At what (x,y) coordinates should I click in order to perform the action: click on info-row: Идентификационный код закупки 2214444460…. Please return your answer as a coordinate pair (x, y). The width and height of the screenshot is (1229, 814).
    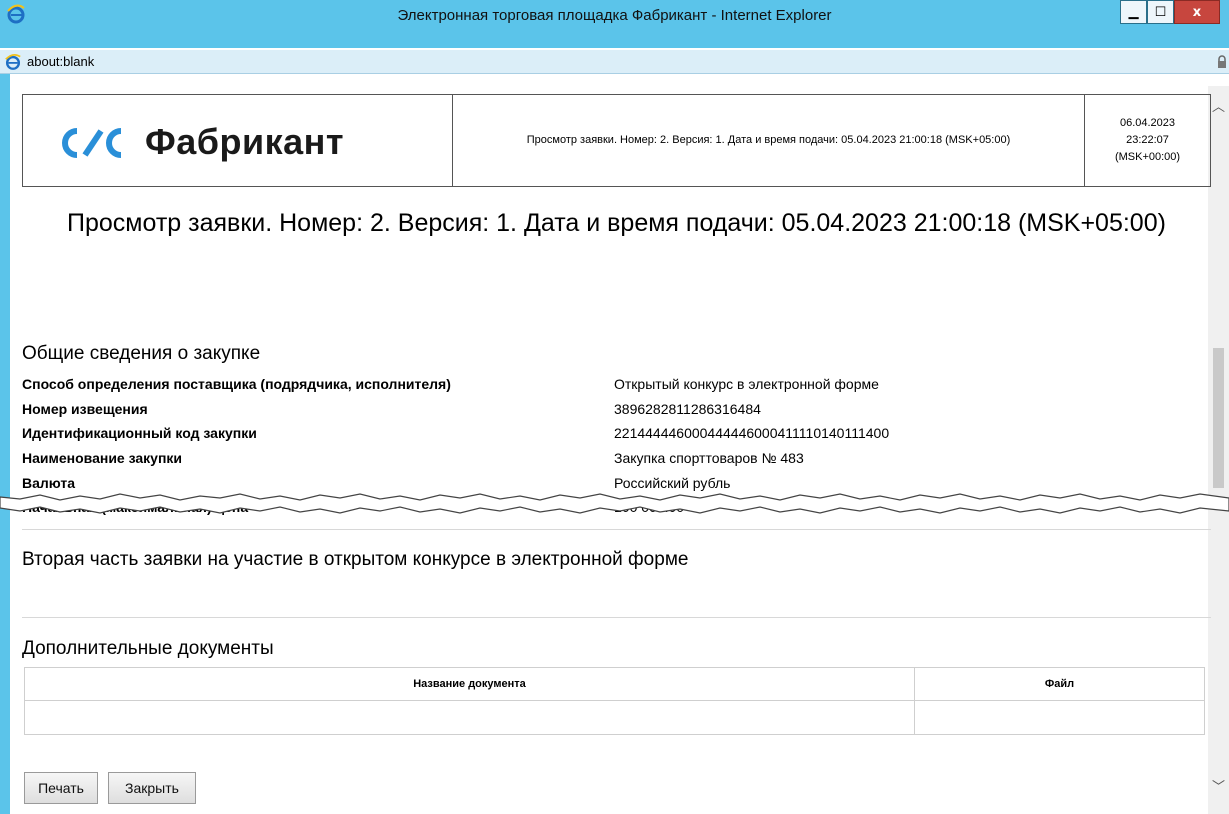
    Looking at the image, I should click on (616, 433).